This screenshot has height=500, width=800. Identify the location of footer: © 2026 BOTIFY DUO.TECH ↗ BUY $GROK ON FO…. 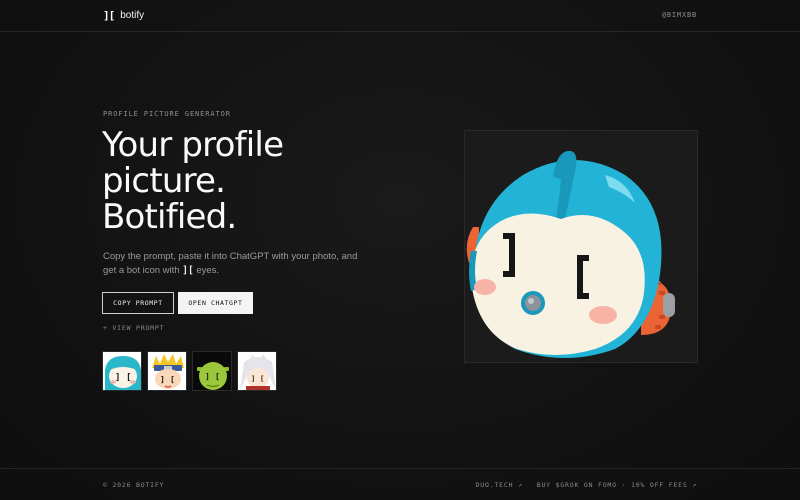
(400, 484).